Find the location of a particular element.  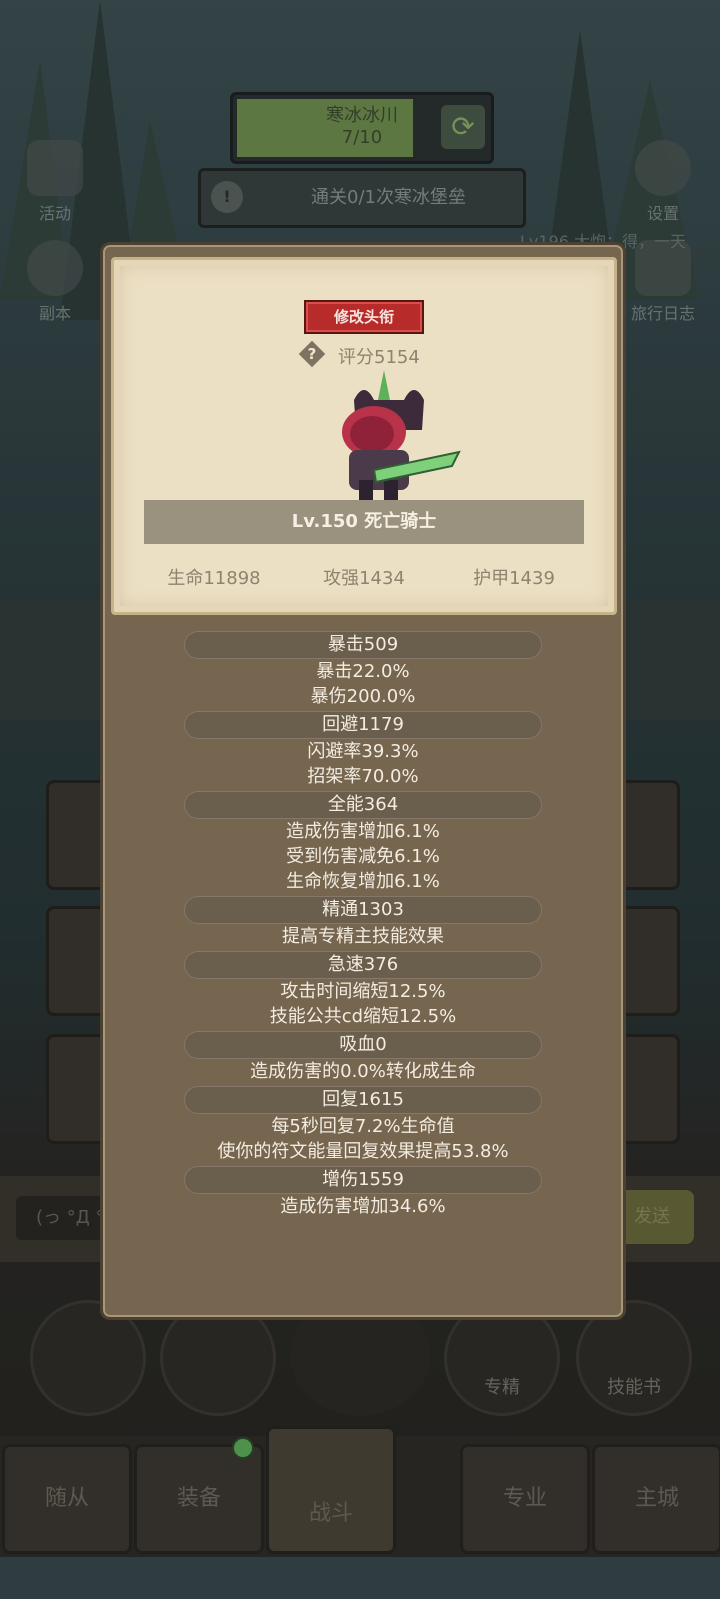

attribute-detail: 造成伤害增加34.6% is located at coordinates (363, 1206).